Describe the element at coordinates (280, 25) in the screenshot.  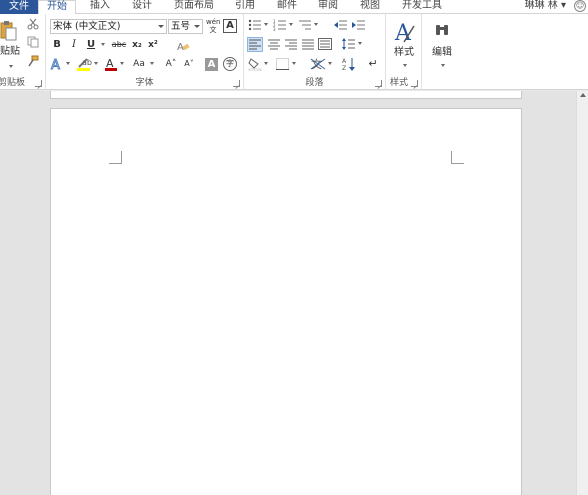
I see `numbering-icon: 123` at that location.